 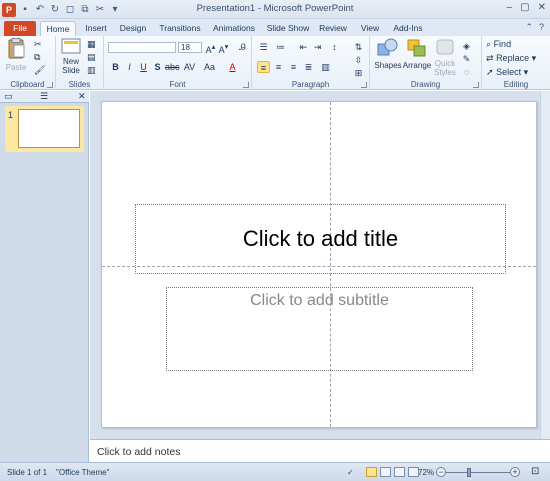 I want to click on tab-add-ins: Add-Ins, so click(x=408, y=28).